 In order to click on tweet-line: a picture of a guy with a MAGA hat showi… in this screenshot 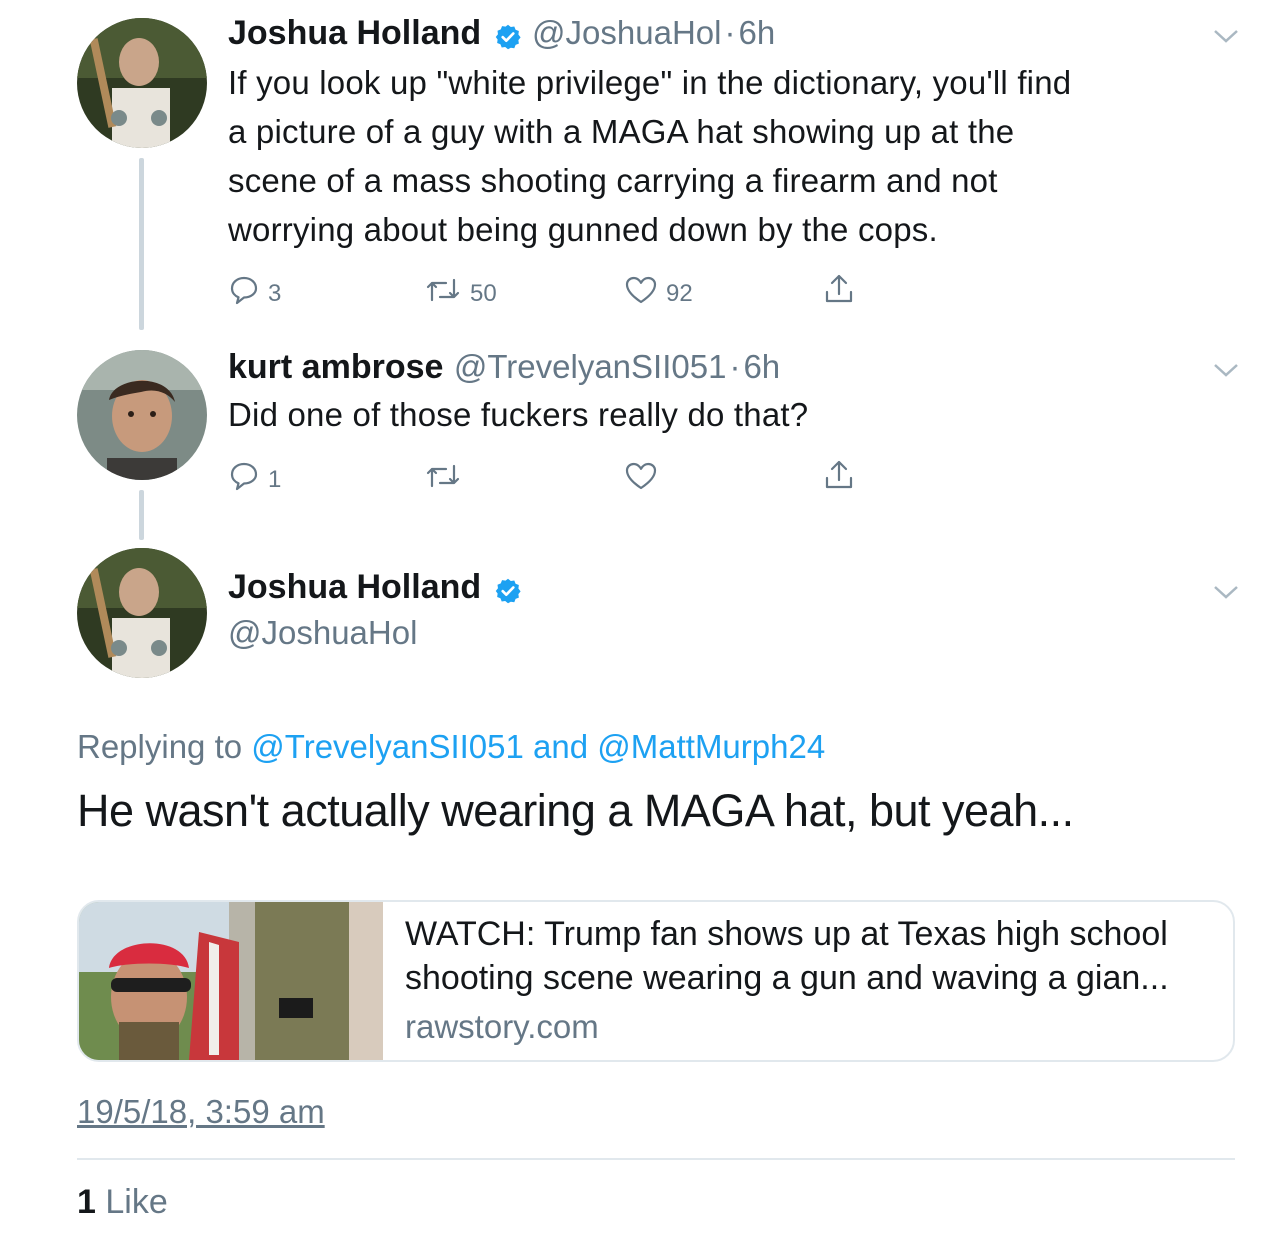, I will do `click(621, 131)`.